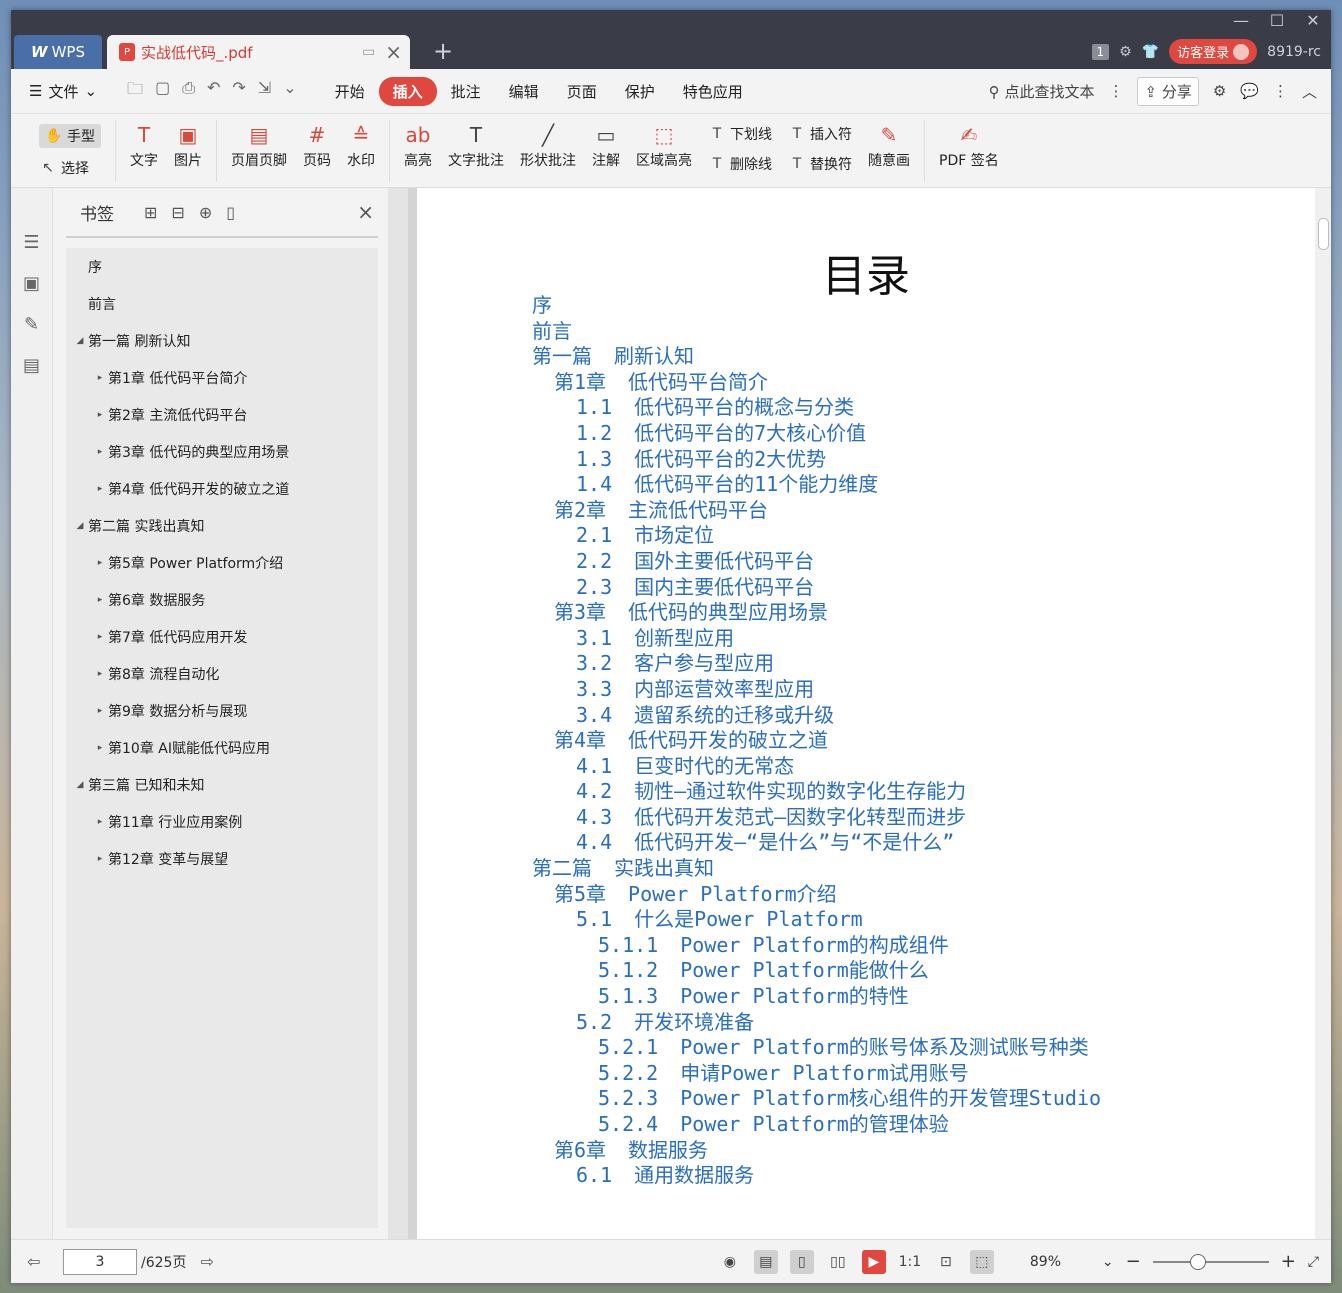 This screenshot has width=1342, height=1293. What do you see at coordinates (548, 145) in the screenshot?
I see `shape-annotation-button: ╱ 形状批注` at bounding box center [548, 145].